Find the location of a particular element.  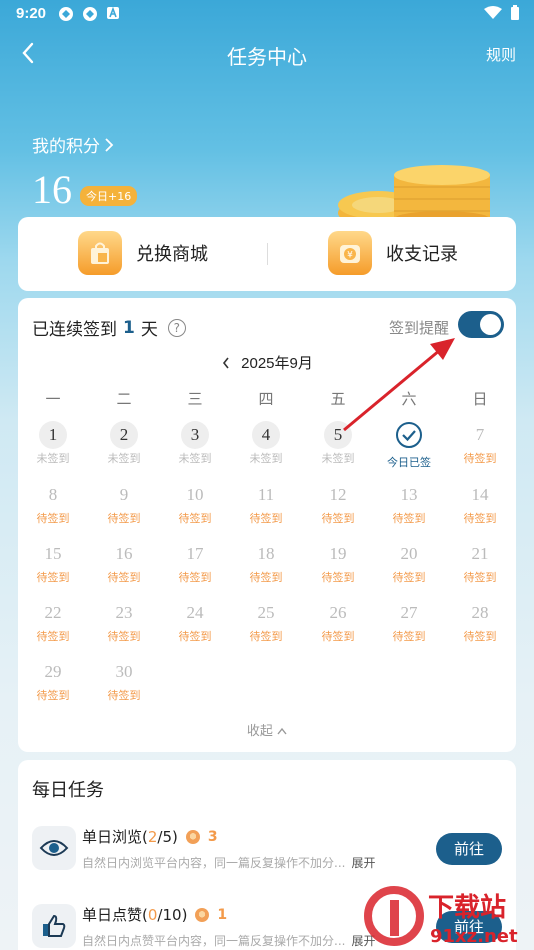

page-title: 任务中心 is located at coordinates (267, 57).